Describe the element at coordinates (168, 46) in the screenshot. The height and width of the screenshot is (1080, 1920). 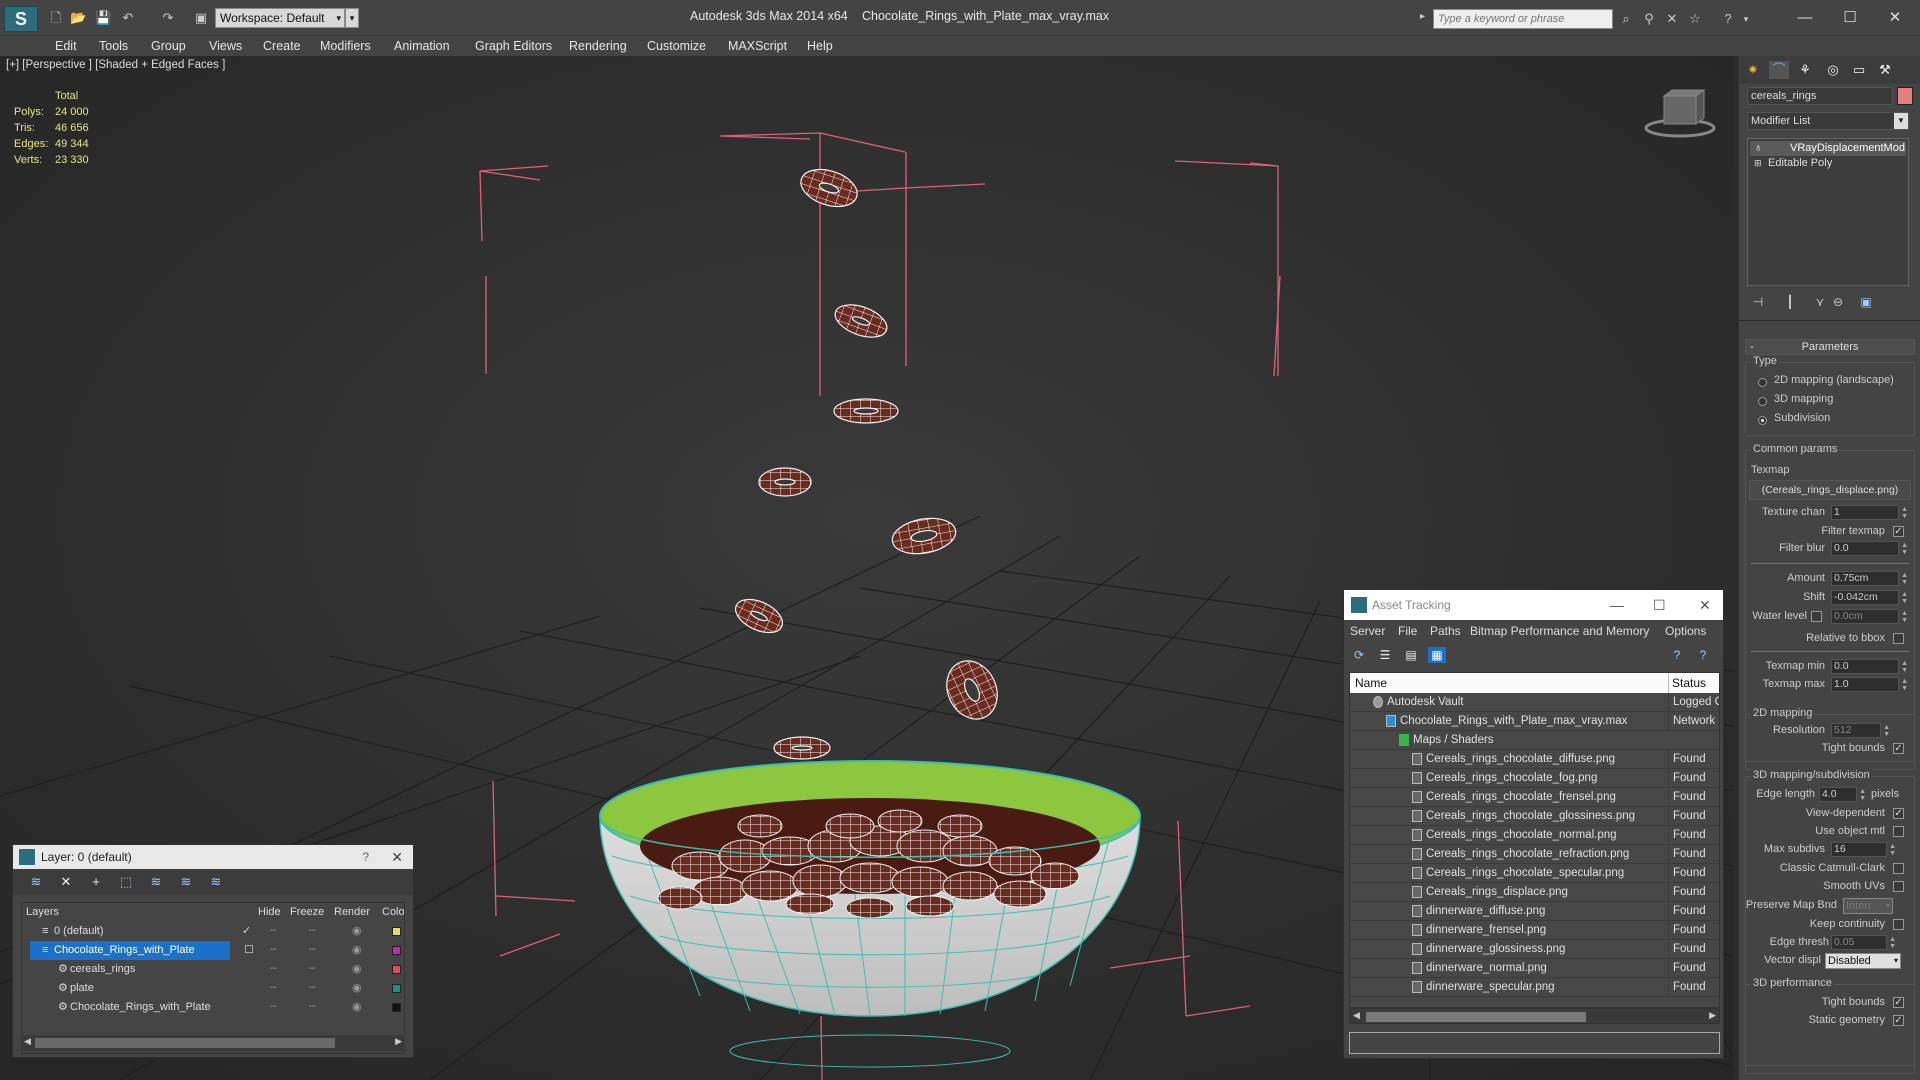
I see `menu-group: Group` at that location.